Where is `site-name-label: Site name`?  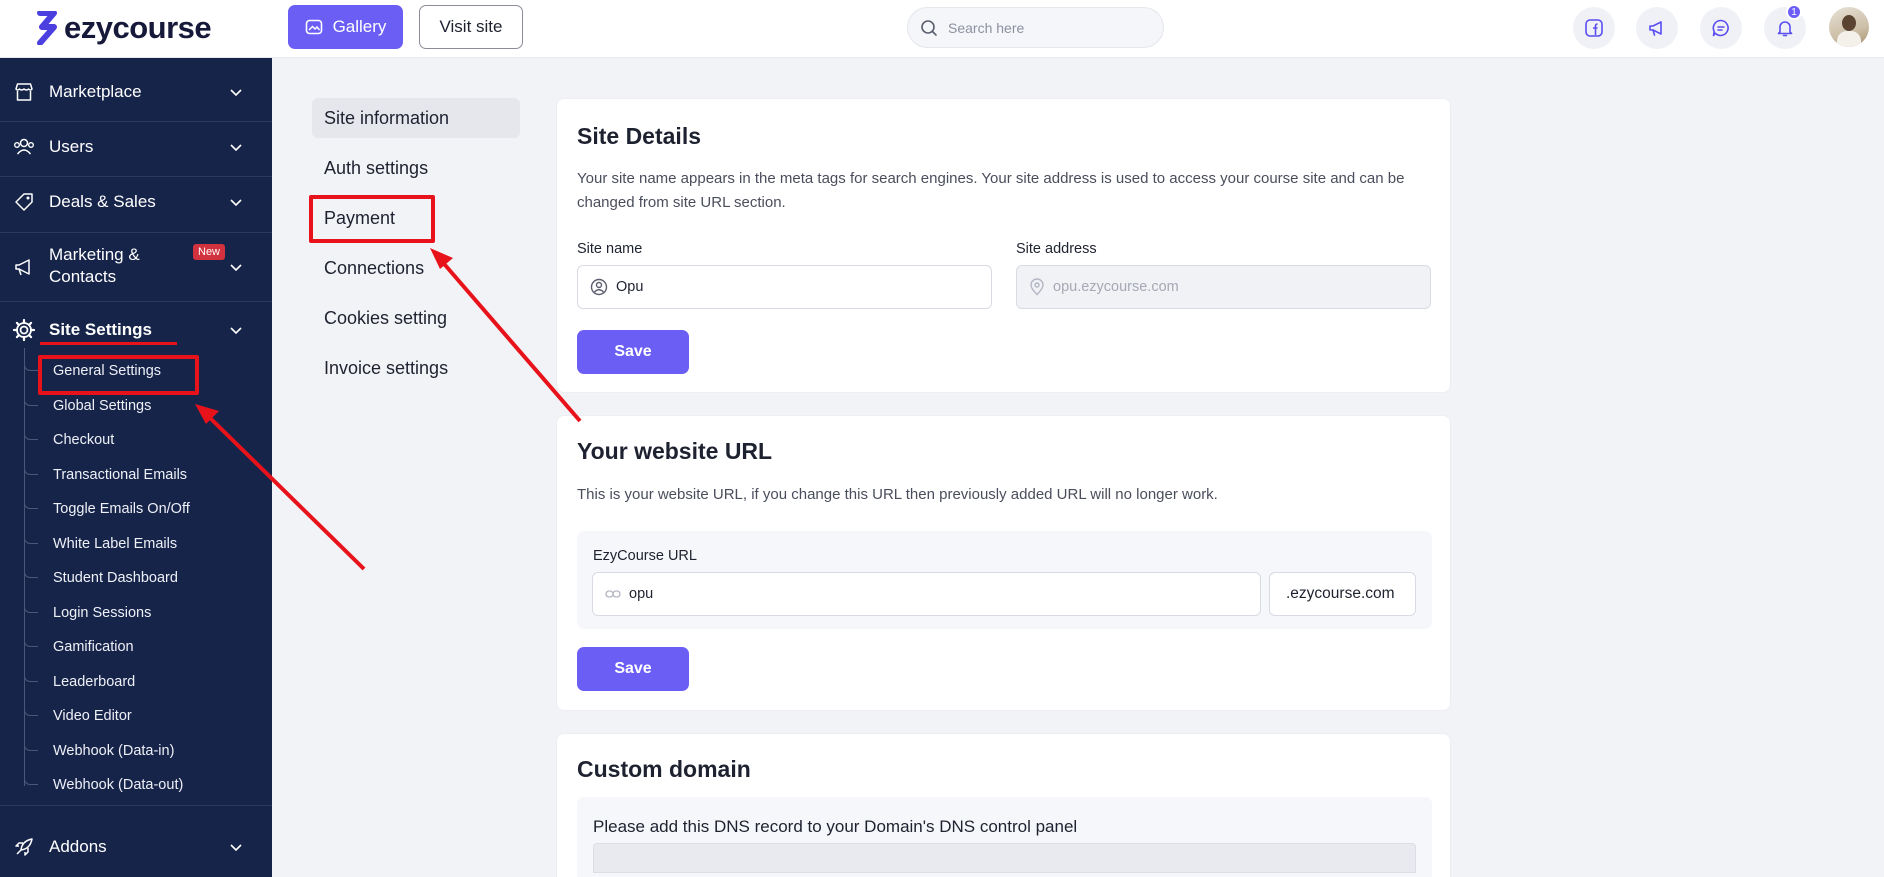
site-name-label: Site name is located at coordinates (610, 249).